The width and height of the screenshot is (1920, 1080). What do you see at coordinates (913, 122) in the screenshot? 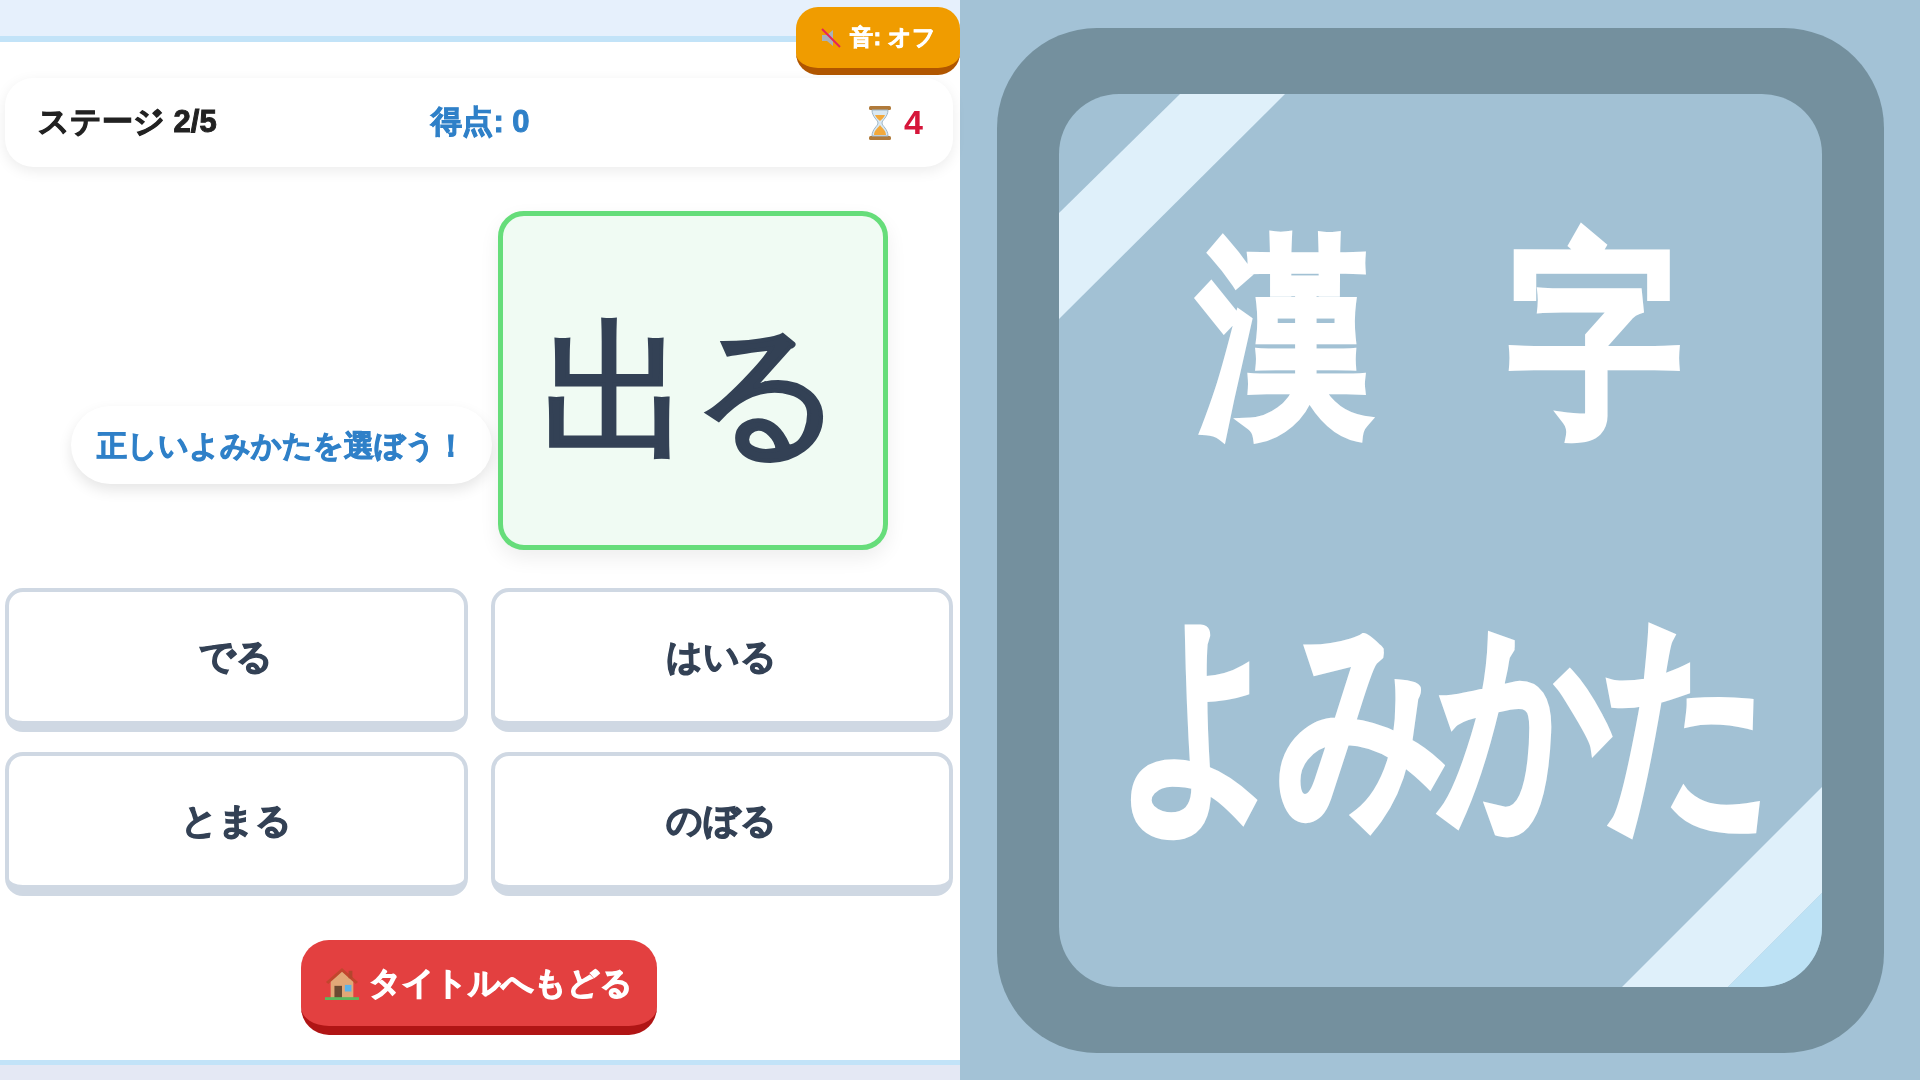
I see `timer-count: 4` at bounding box center [913, 122].